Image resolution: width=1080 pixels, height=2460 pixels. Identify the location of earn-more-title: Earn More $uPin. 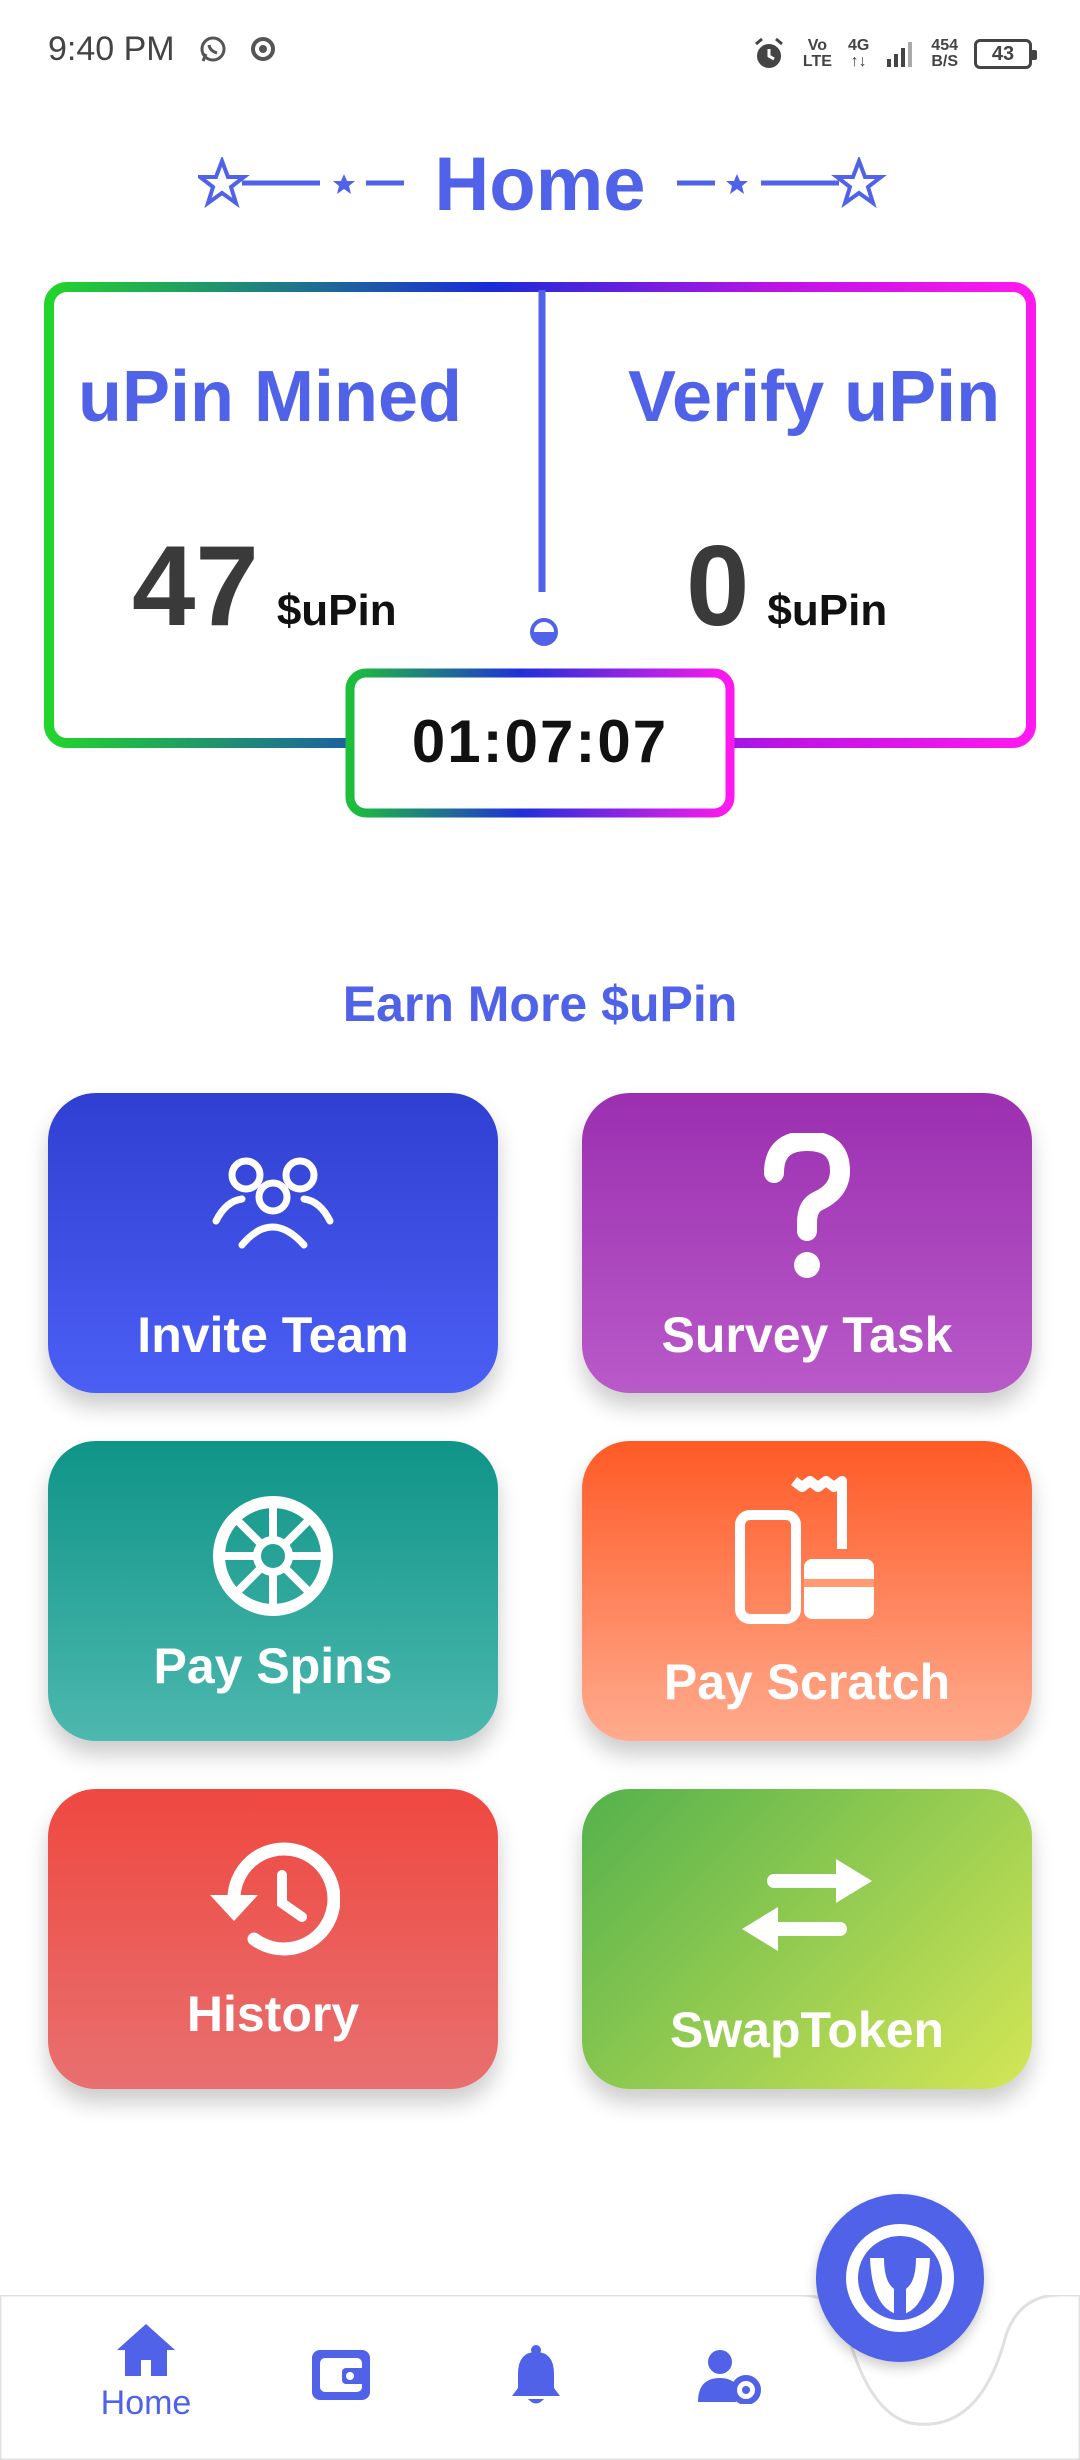
(540, 1004).